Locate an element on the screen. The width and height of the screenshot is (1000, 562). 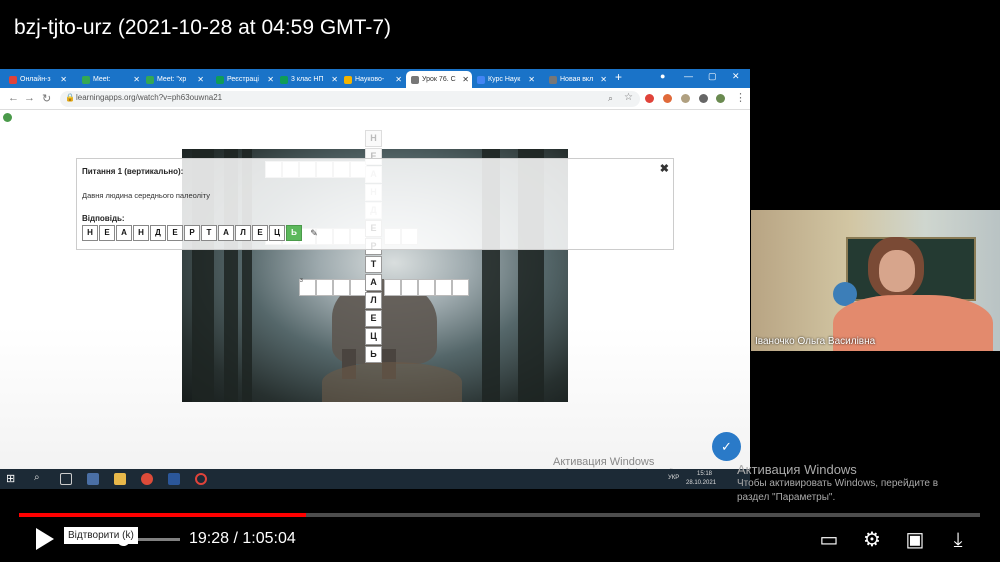
file-explorer-icon is located at coordinates (120, 479).